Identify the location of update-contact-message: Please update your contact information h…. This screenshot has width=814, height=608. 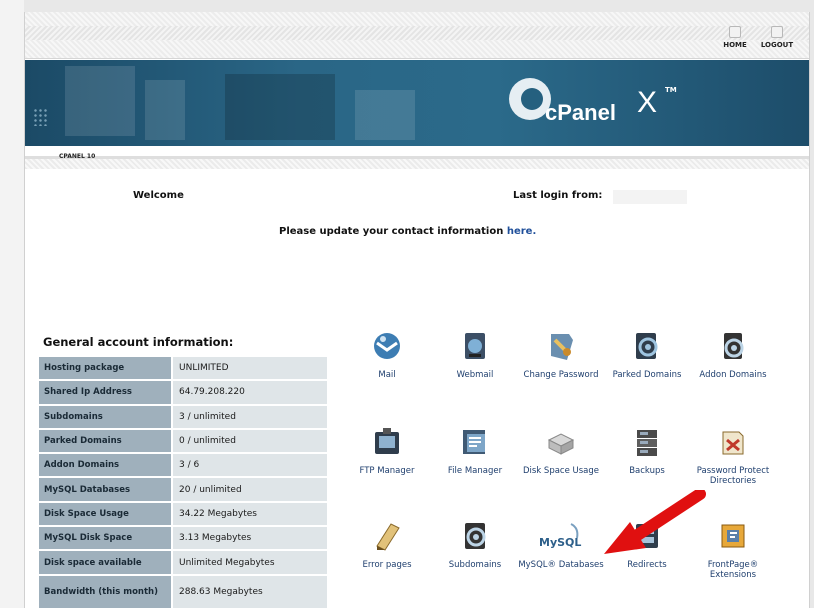
(407, 231).